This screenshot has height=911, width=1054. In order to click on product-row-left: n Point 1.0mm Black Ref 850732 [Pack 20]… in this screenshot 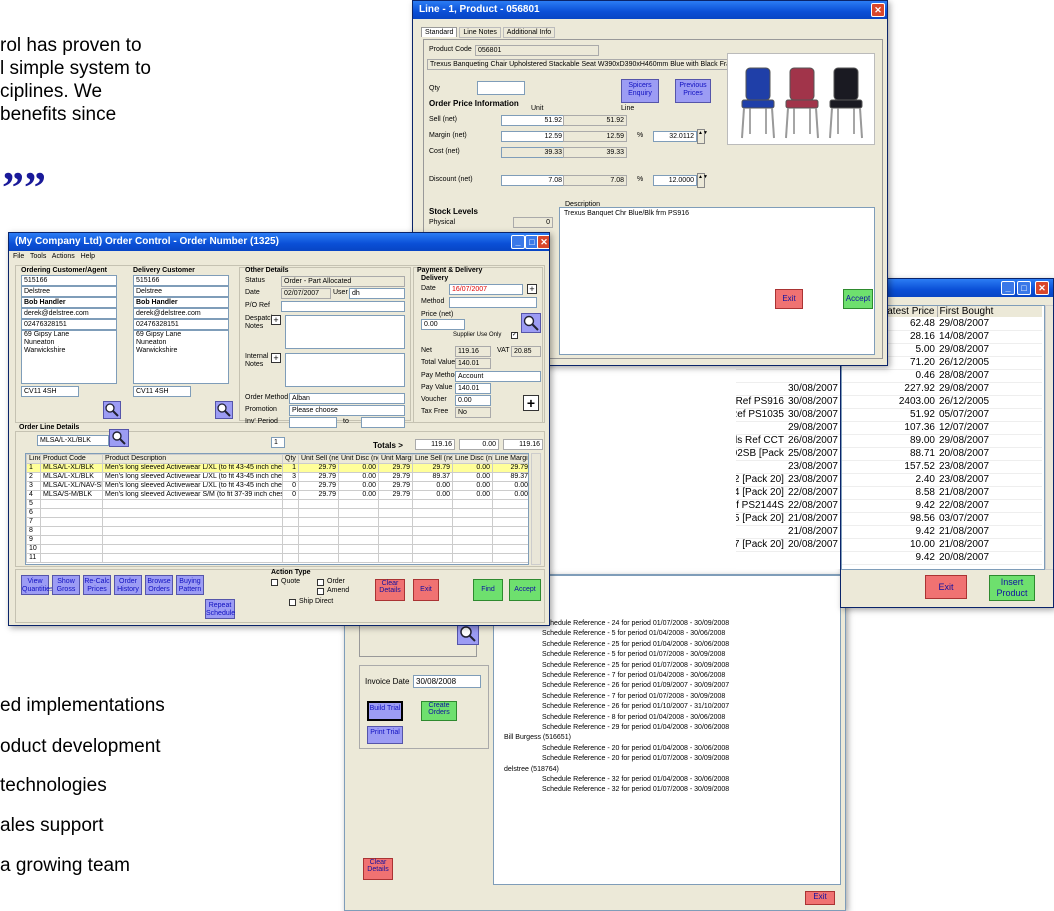, I will do `click(788, 480)`.